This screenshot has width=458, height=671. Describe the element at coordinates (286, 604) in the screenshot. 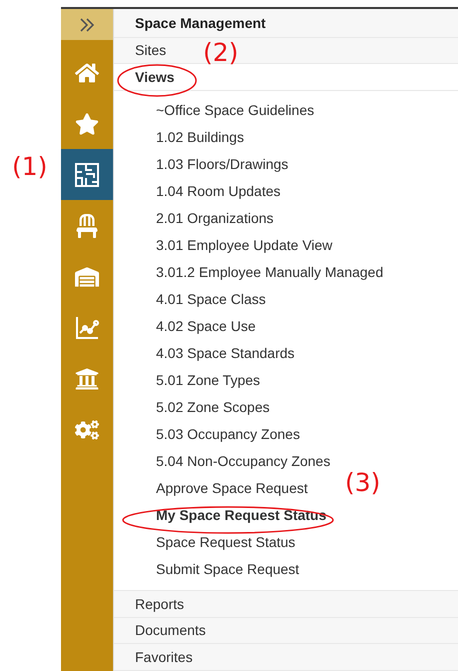

I see `menu-section: Reports` at that location.